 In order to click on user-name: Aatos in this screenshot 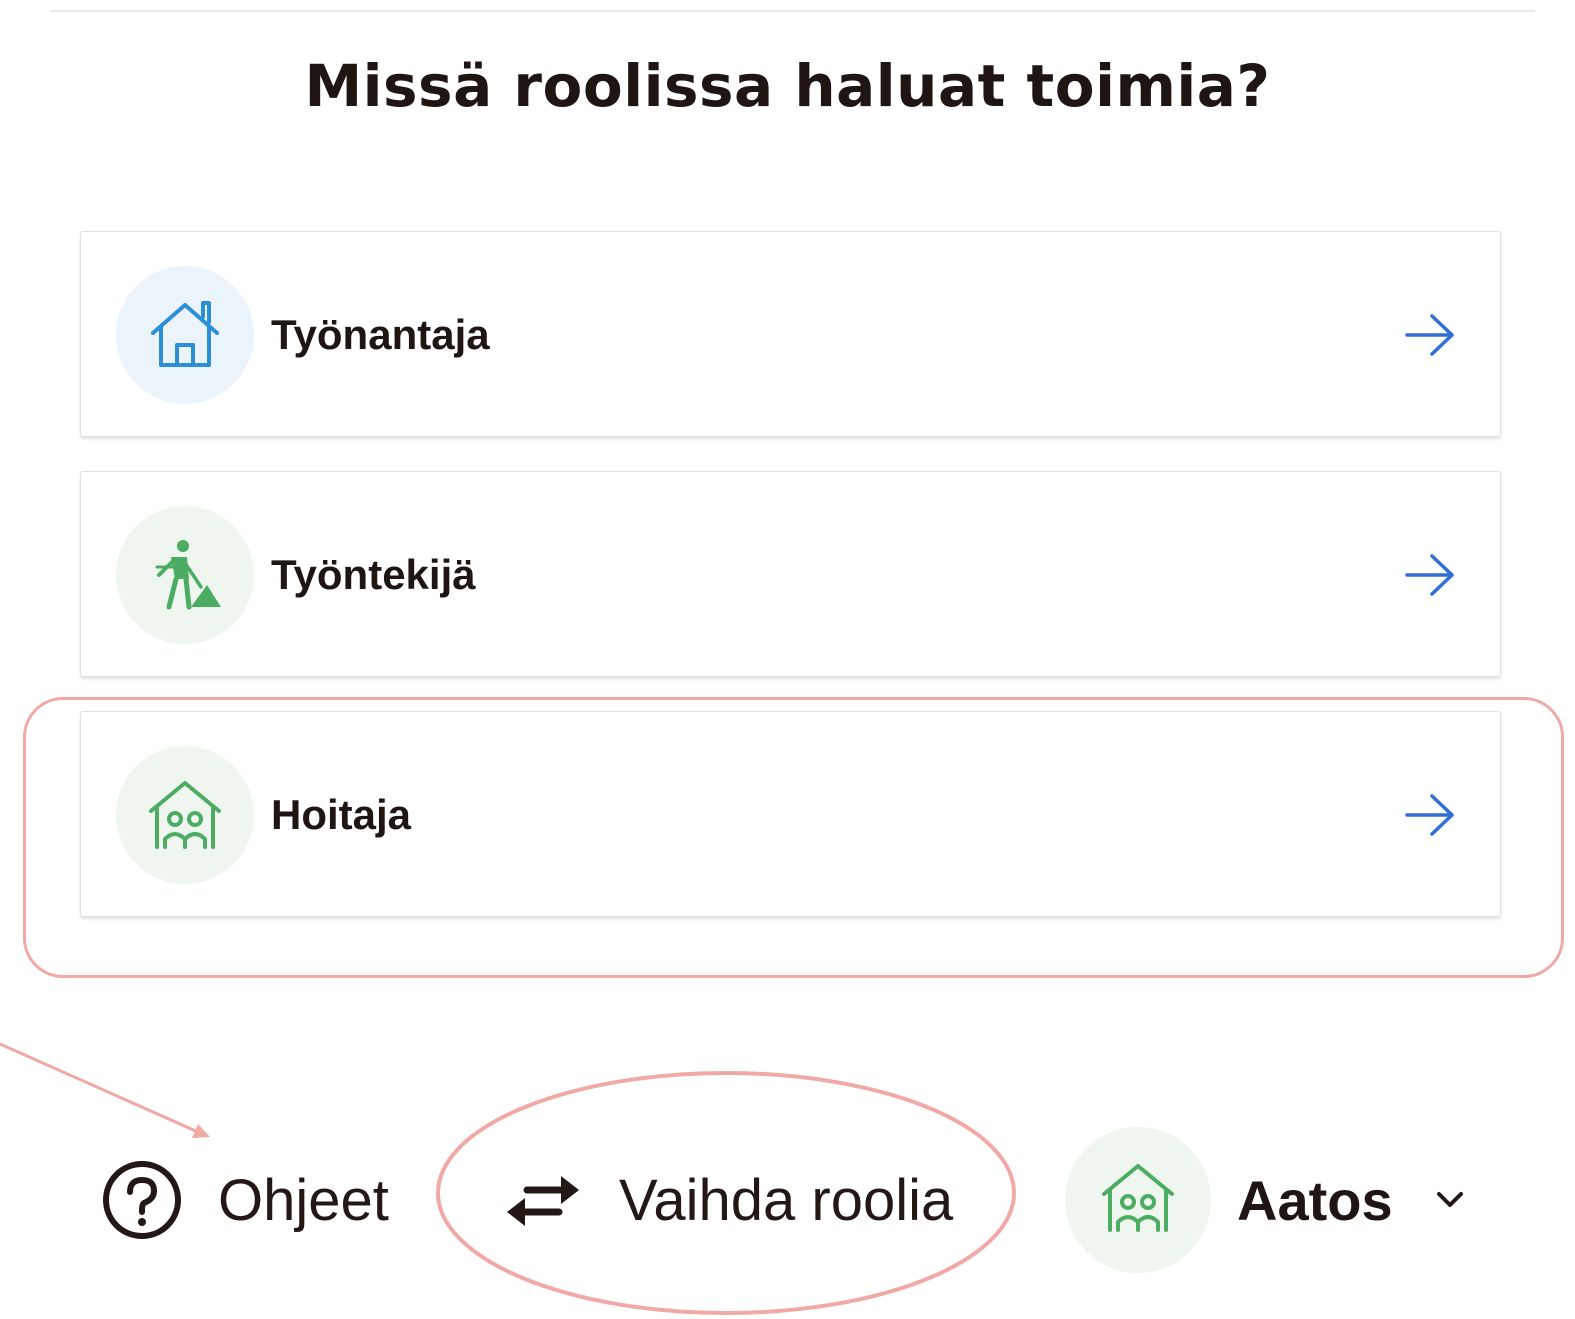, I will do `click(1315, 1200)`.